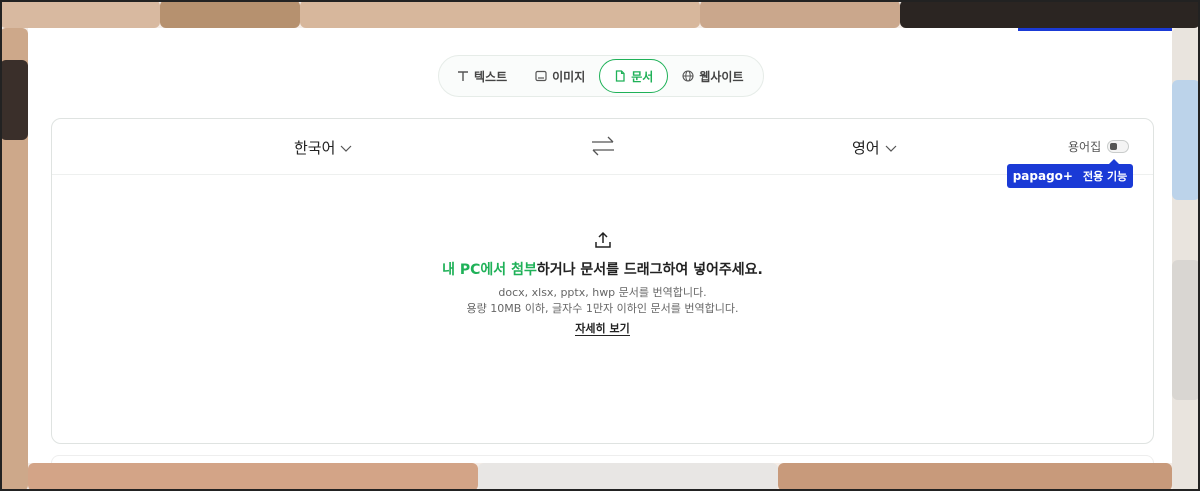 This screenshot has width=1200, height=491. Describe the element at coordinates (569, 76) in the screenshot. I see `tab-label: 이미지` at that location.